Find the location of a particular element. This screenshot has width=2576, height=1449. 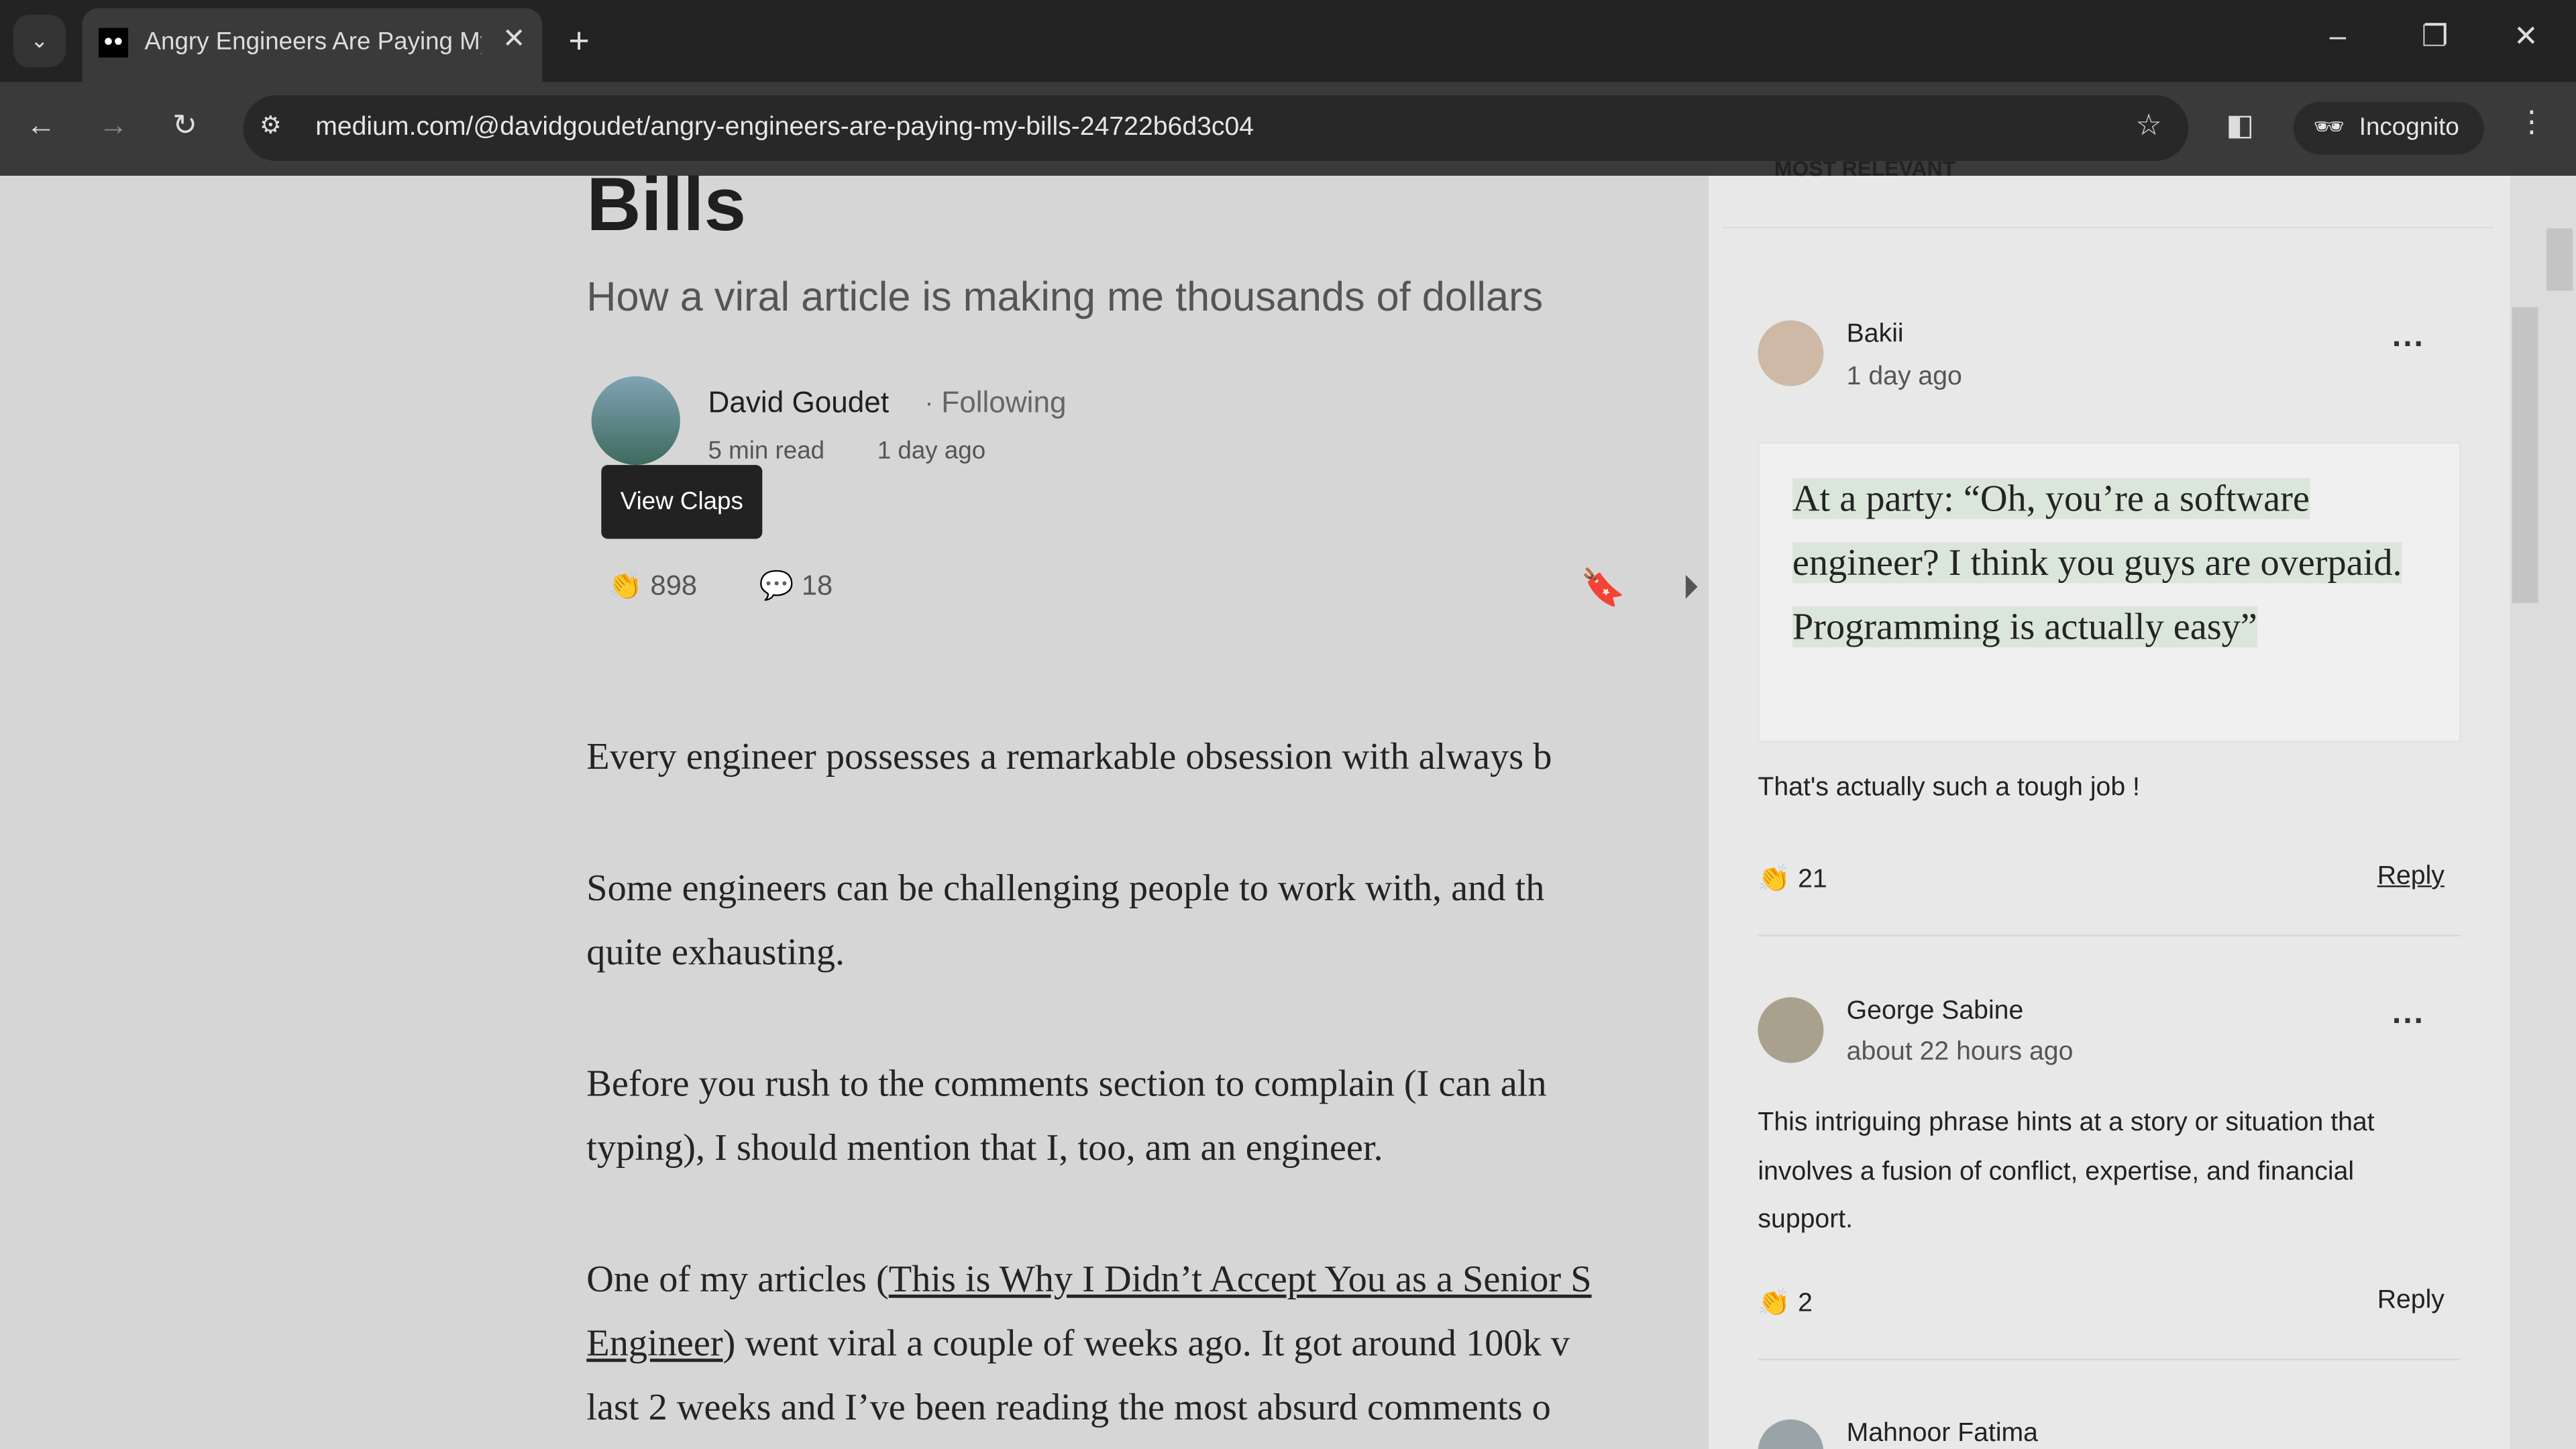

view-claps-tooltip: View Claps is located at coordinates (682, 502).